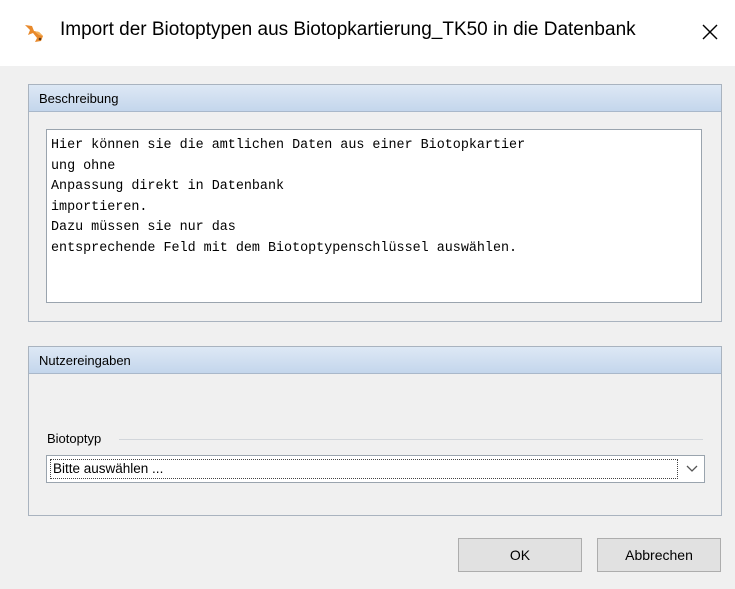  I want to click on close-button, so click(710, 32).